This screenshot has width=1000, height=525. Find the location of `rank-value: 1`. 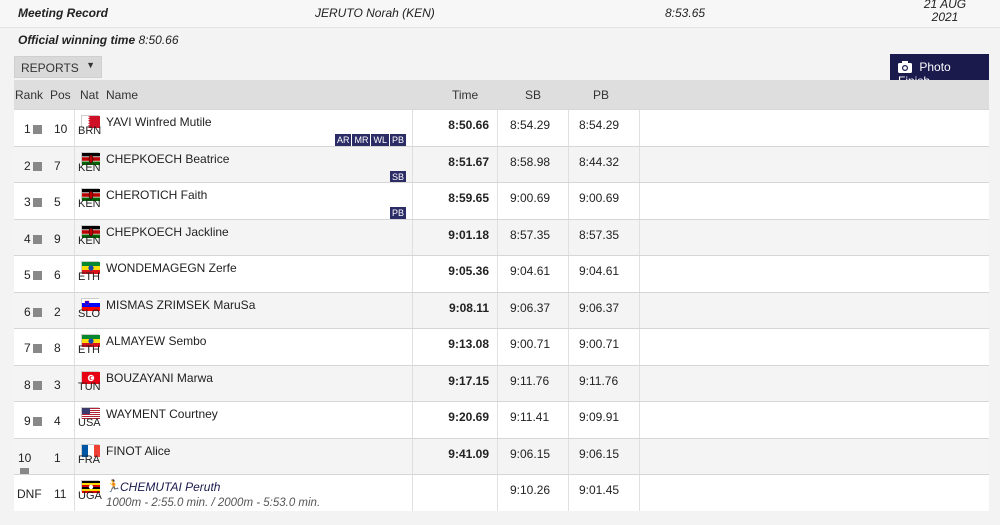

rank-value: 1 is located at coordinates (33, 129).